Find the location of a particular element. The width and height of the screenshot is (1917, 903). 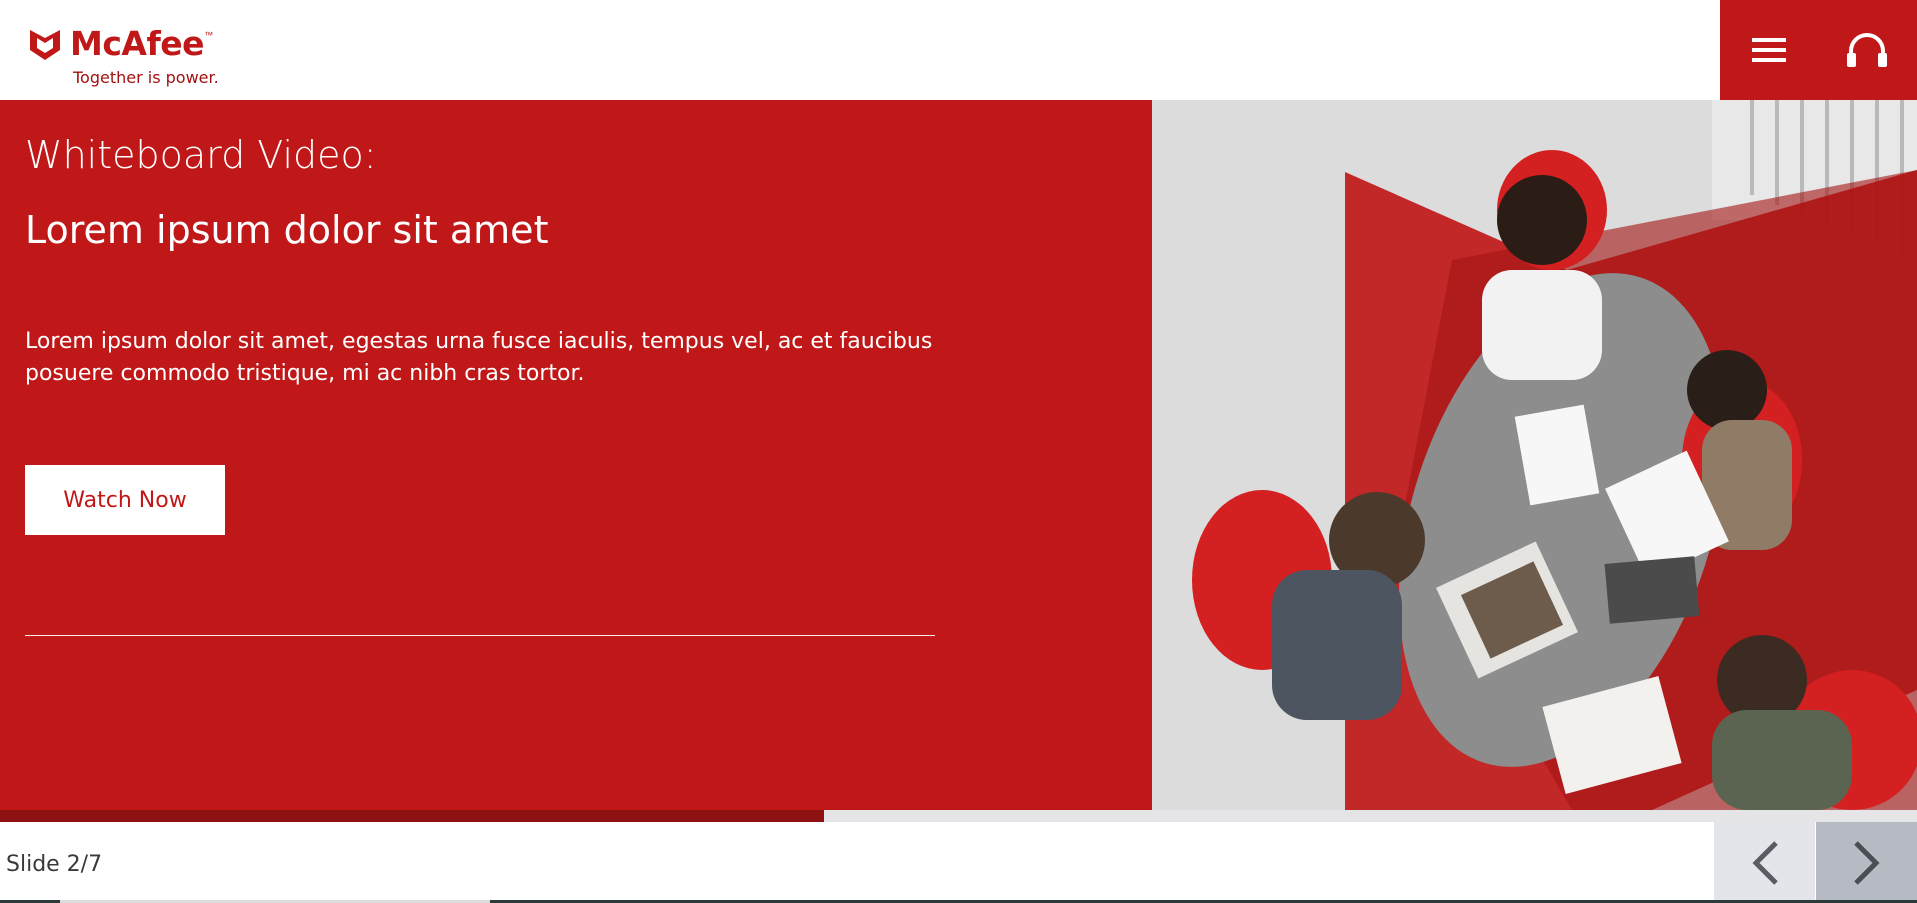

watch-now-button: Watch Now is located at coordinates (125, 500).